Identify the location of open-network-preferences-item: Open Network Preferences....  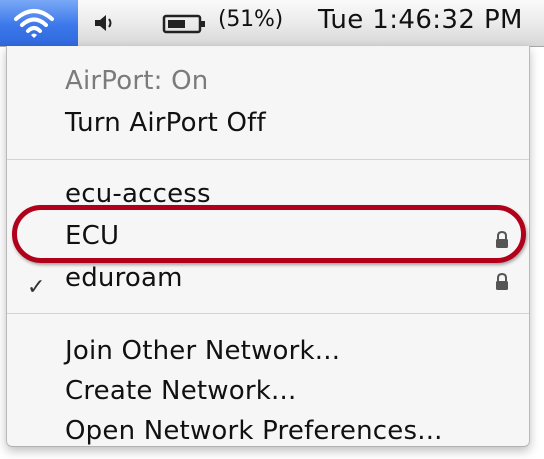
(254, 431).